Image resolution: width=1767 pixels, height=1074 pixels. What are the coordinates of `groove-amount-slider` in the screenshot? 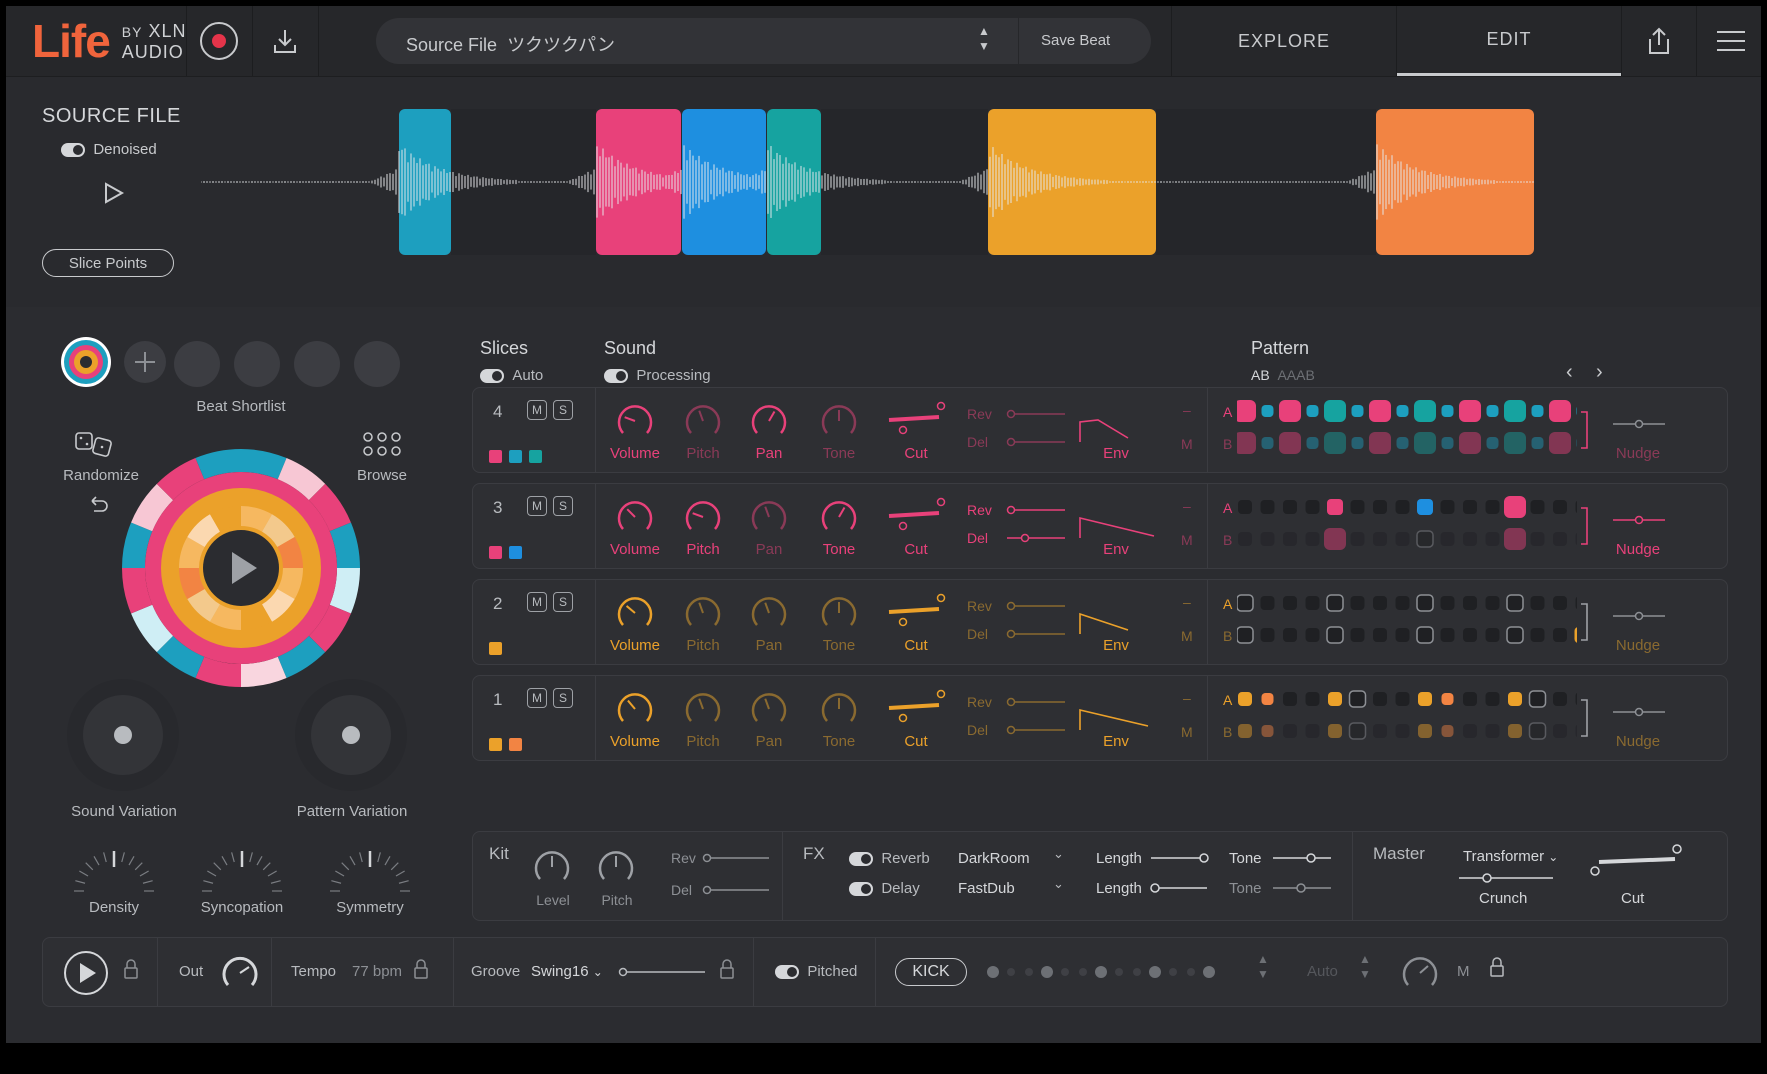 It's located at (662, 972).